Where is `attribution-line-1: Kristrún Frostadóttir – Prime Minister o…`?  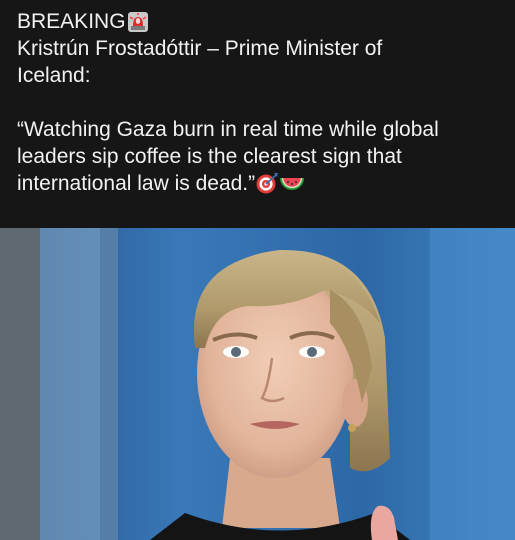
attribution-line-1: Kristrún Frostadóttir – Prime Minister o… is located at coordinates (200, 48).